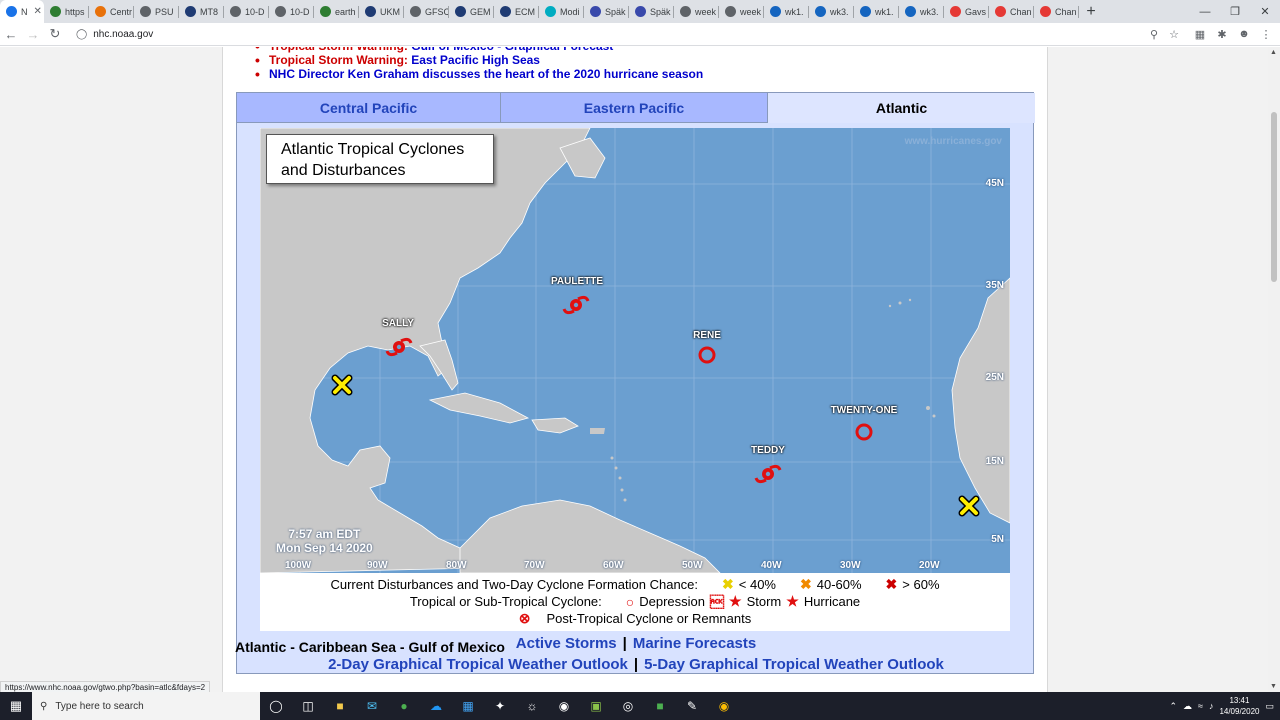  Describe the element at coordinates (55, 34) in the screenshot. I see `reload-icon: ↻` at that location.